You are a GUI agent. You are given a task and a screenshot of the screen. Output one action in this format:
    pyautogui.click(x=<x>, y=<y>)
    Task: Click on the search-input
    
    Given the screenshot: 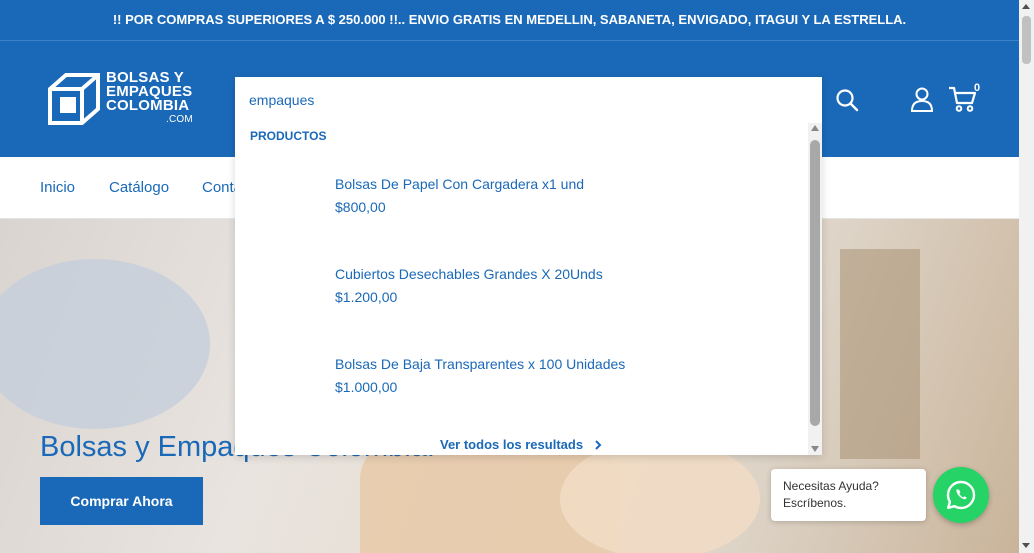 What is the action you would take?
    pyautogui.click(x=528, y=100)
    